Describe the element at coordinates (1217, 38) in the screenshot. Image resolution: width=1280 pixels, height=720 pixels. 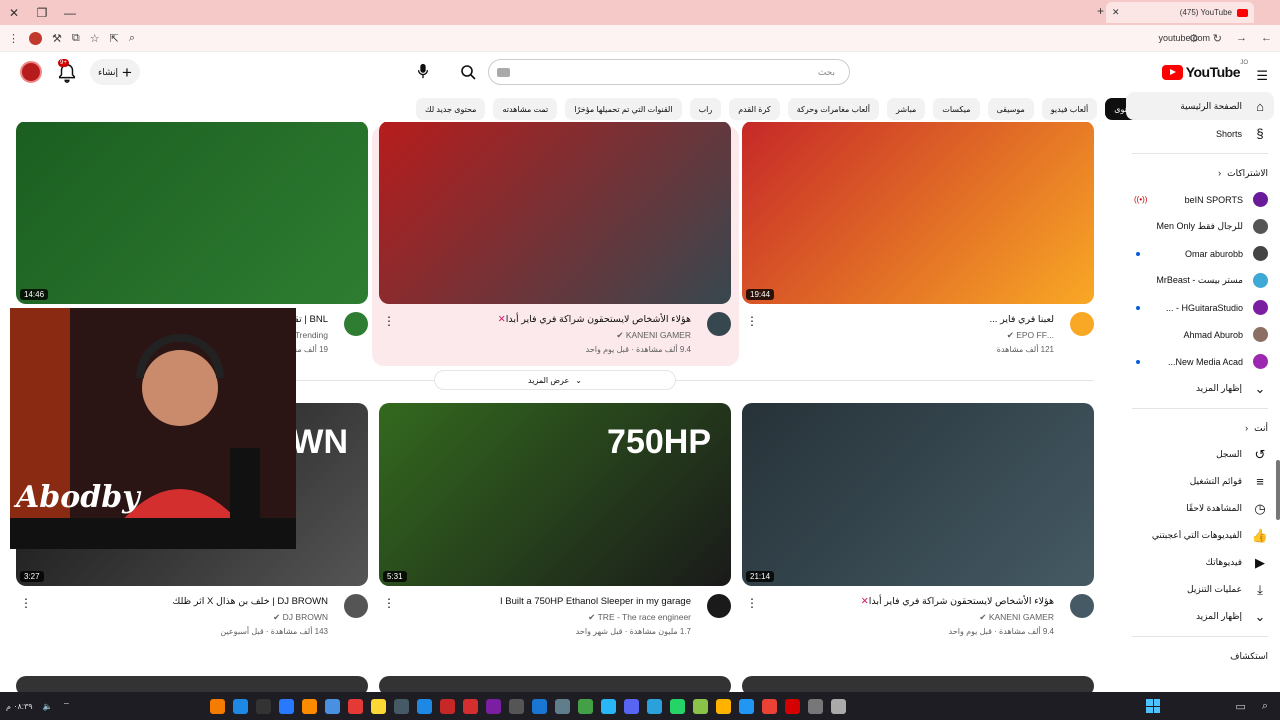
I see `reload-icon: ↻` at that location.